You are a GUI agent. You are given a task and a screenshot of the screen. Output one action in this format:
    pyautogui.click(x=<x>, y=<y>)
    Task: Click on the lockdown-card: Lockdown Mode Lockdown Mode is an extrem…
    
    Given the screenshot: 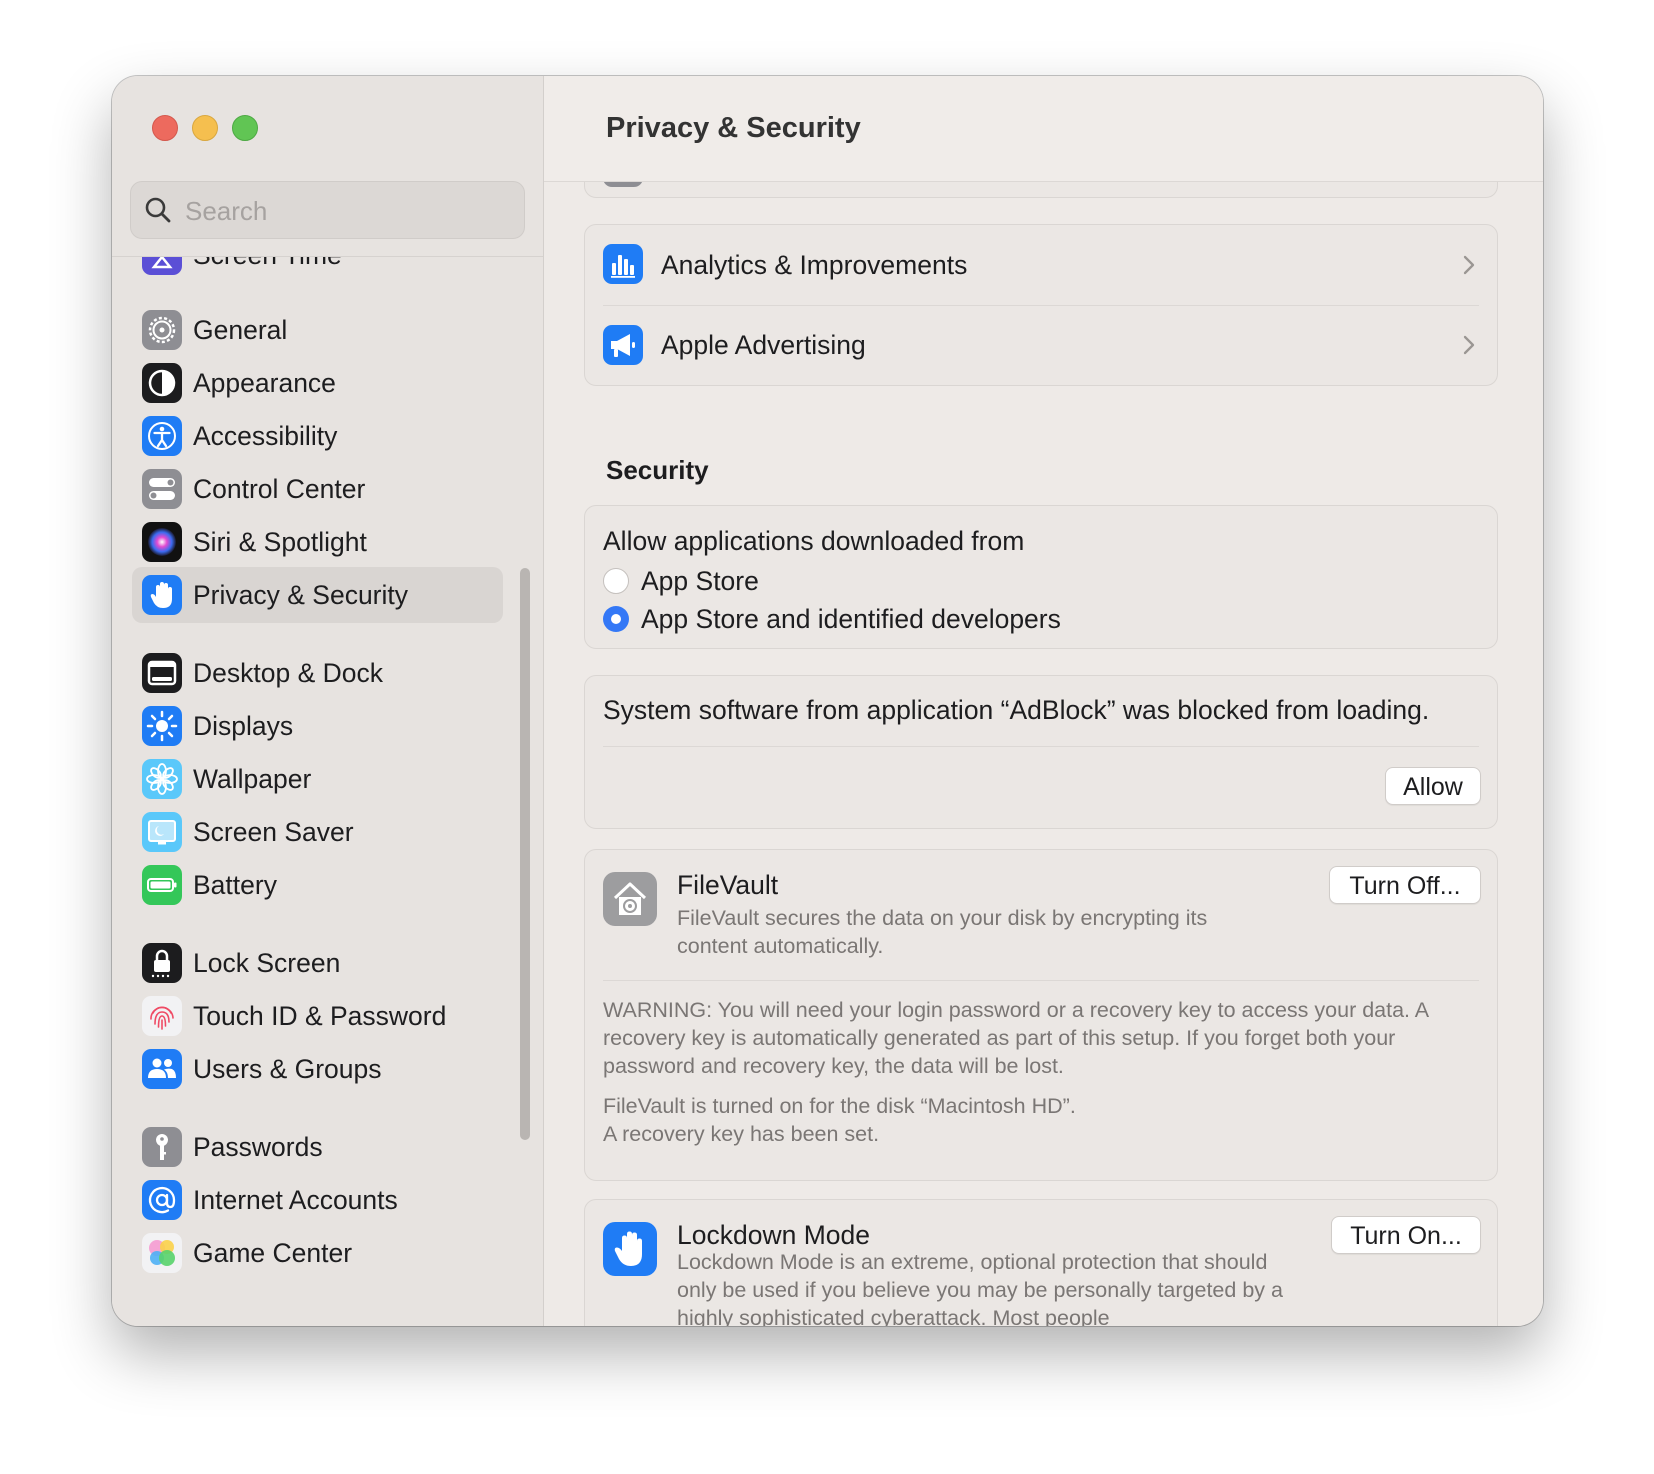 What is the action you would take?
    pyautogui.click(x=1041, y=1262)
    